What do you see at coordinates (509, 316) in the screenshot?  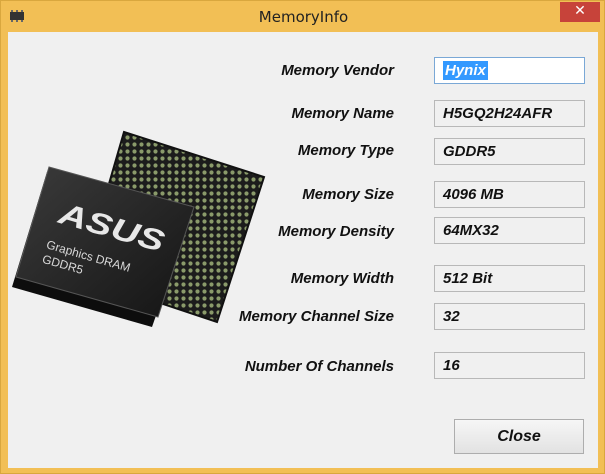 I see `memory-channel-size-field: 32` at bounding box center [509, 316].